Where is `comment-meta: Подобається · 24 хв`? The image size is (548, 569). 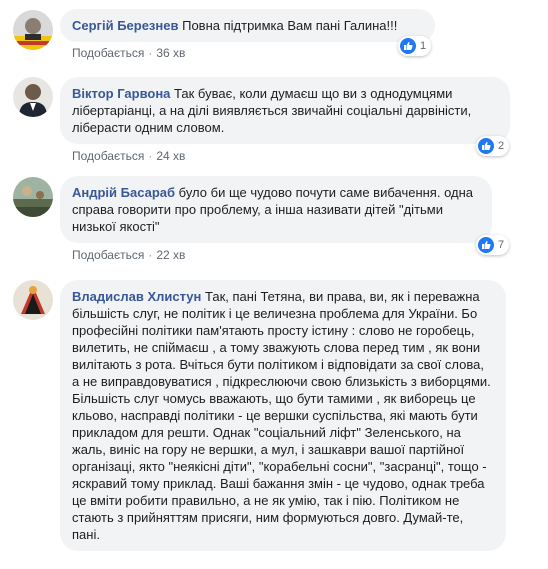 comment-meta: Подобається · 24 хв is located at coordinates (128, 156).